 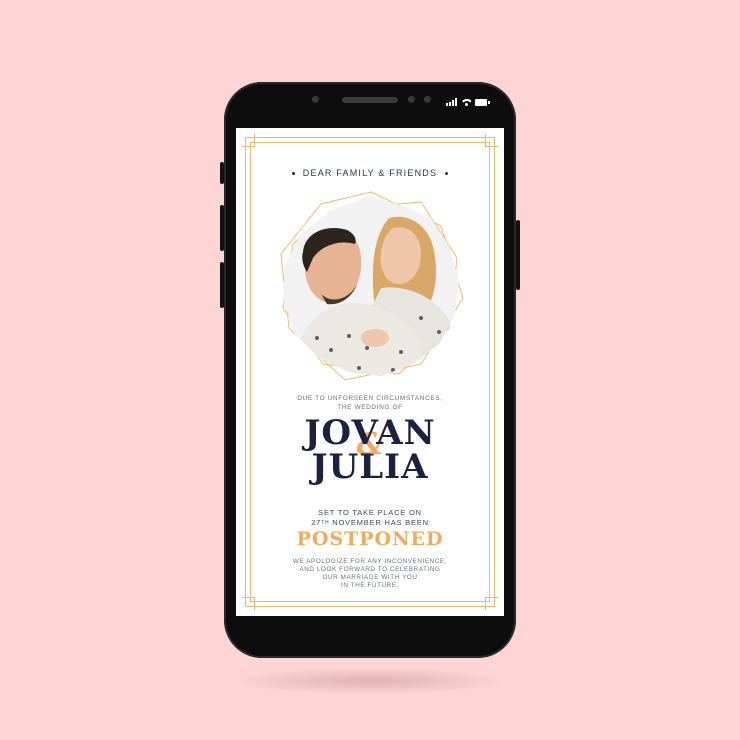 I want to click on greeting-line: DEAR FAMILY & FRIENDS, so click(x=370, y=173).